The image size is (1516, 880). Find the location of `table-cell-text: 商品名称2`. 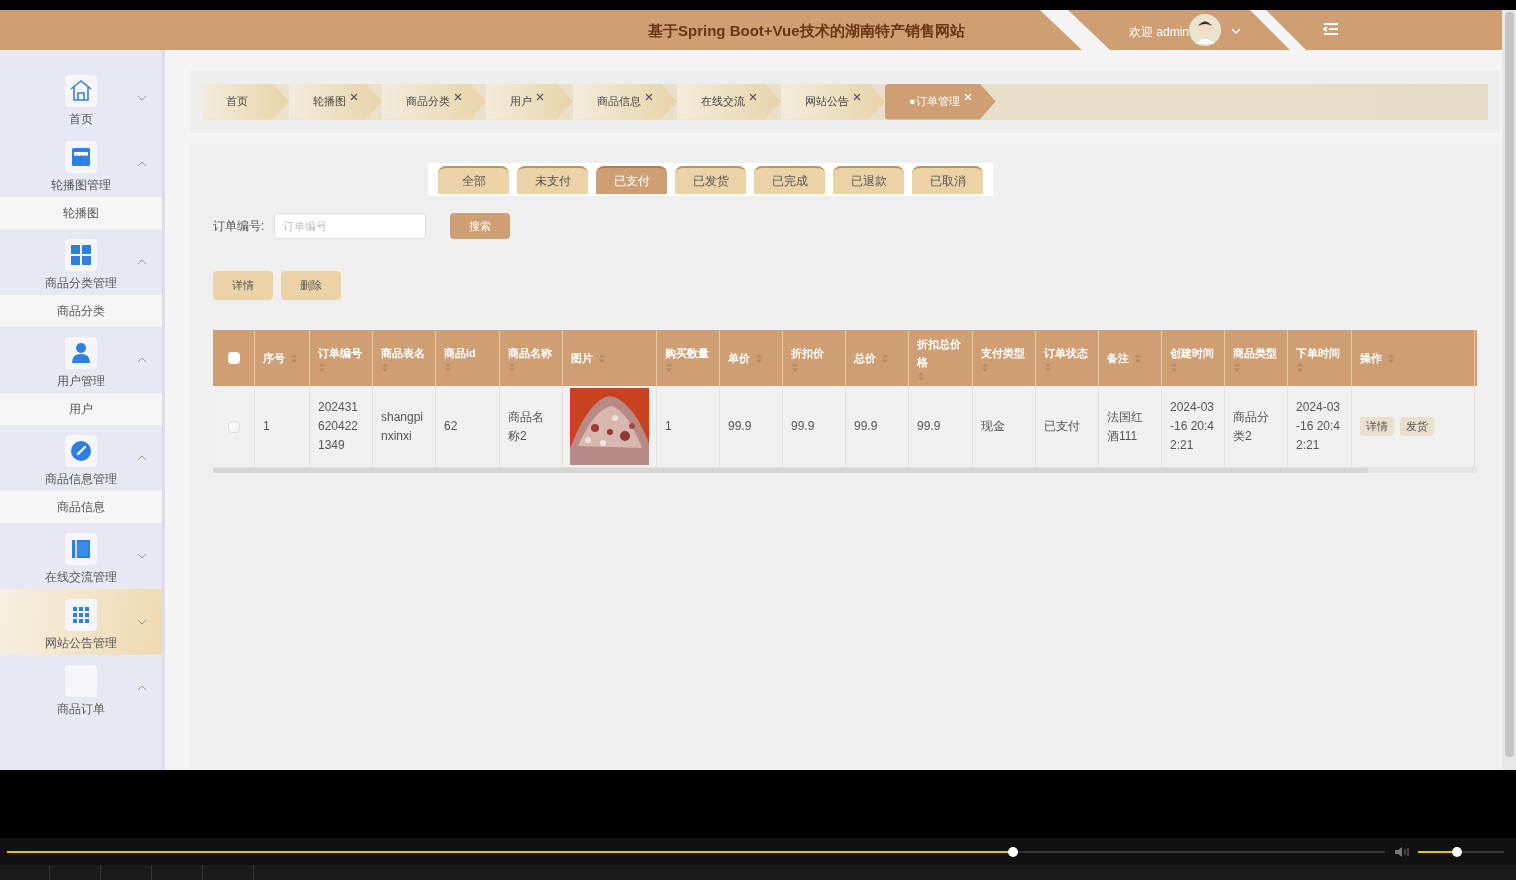

table-cell-text: 商品名称2 is located at coordinates (526, 426).